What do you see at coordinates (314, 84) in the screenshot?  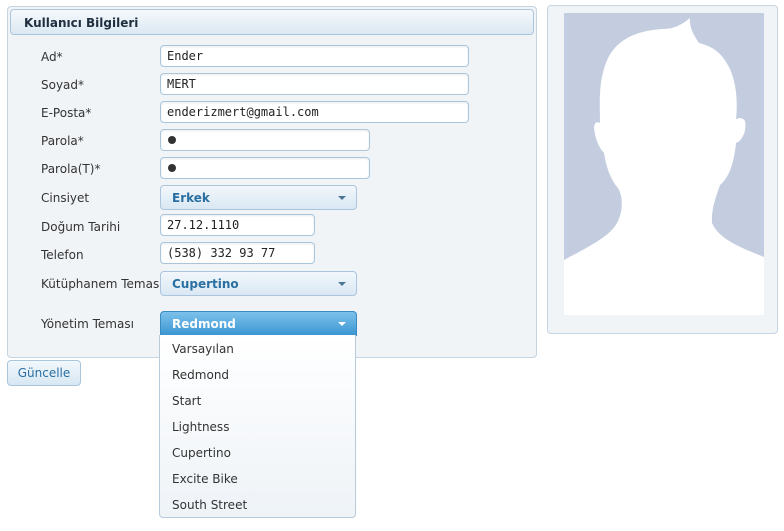 I see `surname-field: MERT` at bounding box center [314, 84].